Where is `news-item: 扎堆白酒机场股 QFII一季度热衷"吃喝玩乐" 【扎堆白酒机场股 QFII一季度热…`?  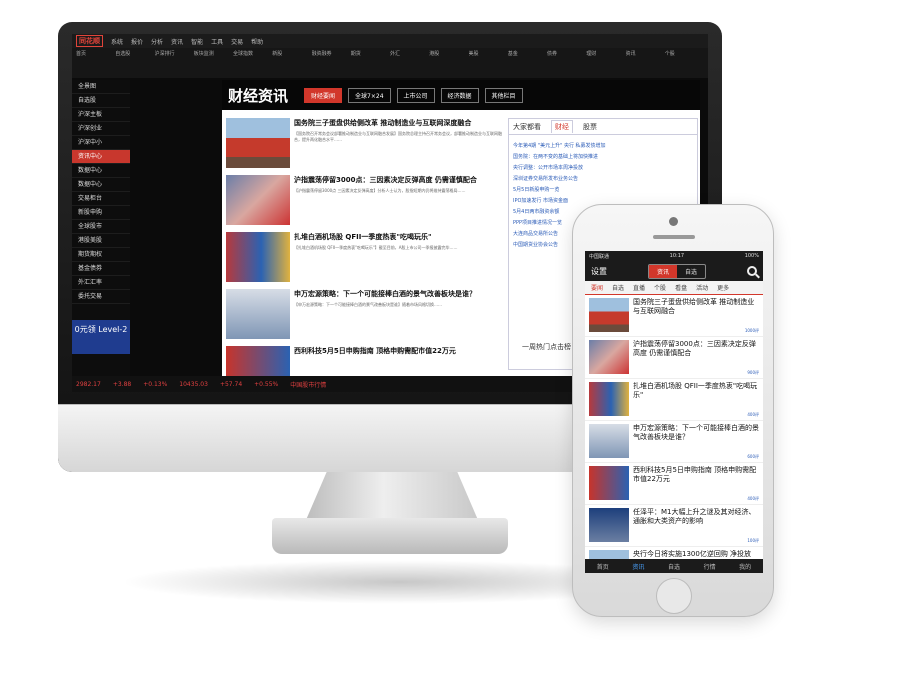
news-item: 扎堆白酒机场股 QFII一季度热衷"吃喝玩乐" 【扎堆白酒机场股 QFII一季度热… is located at coordinates (364, 260).